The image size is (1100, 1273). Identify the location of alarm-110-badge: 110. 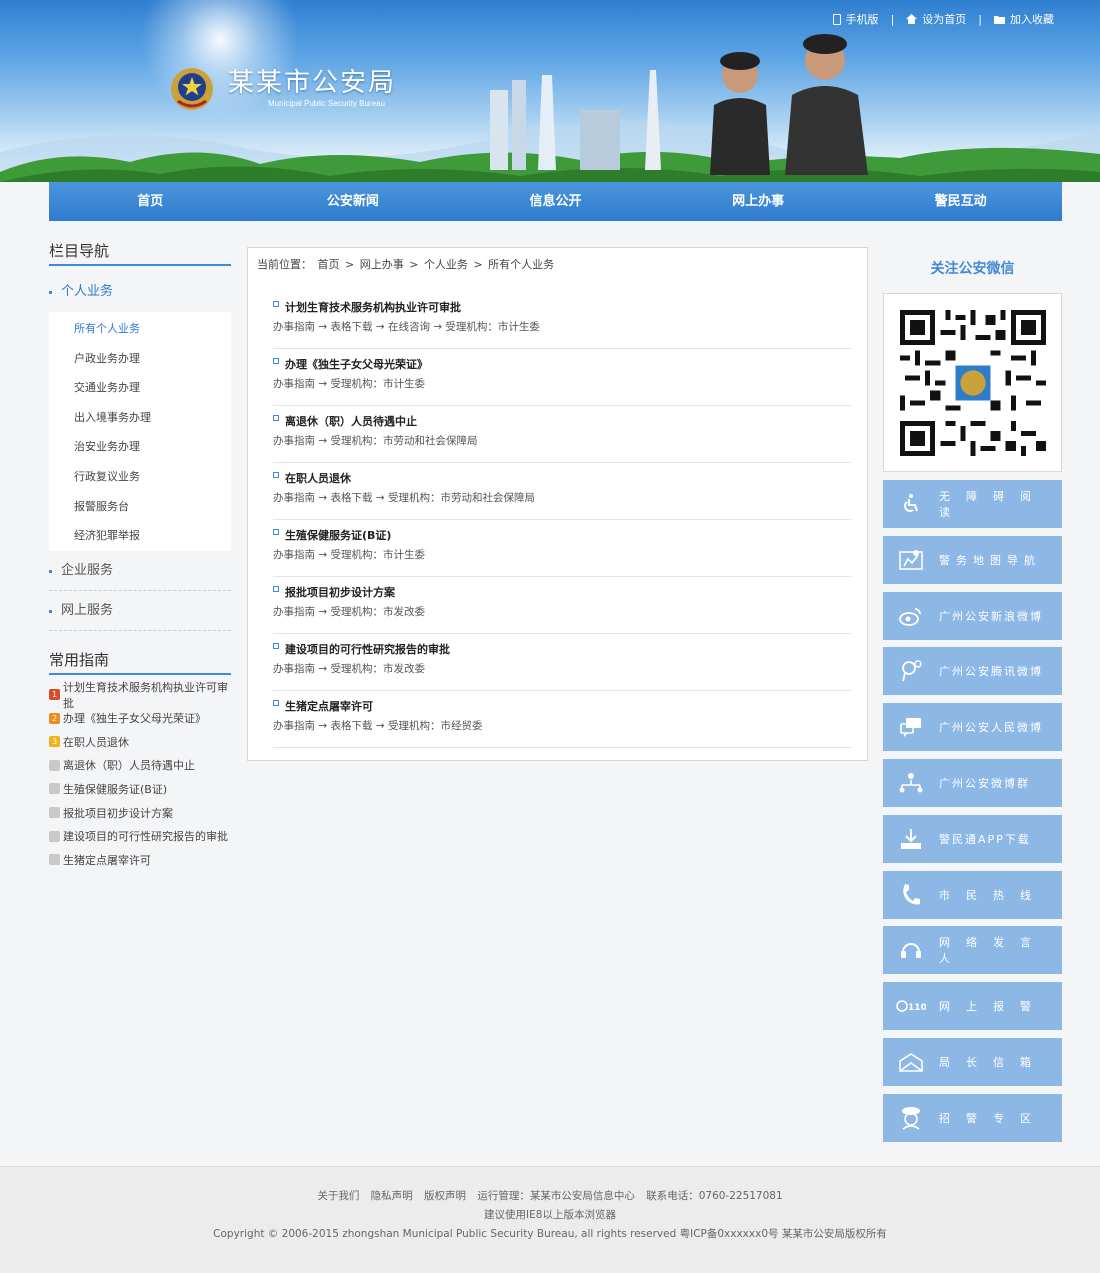
(917, 1008).